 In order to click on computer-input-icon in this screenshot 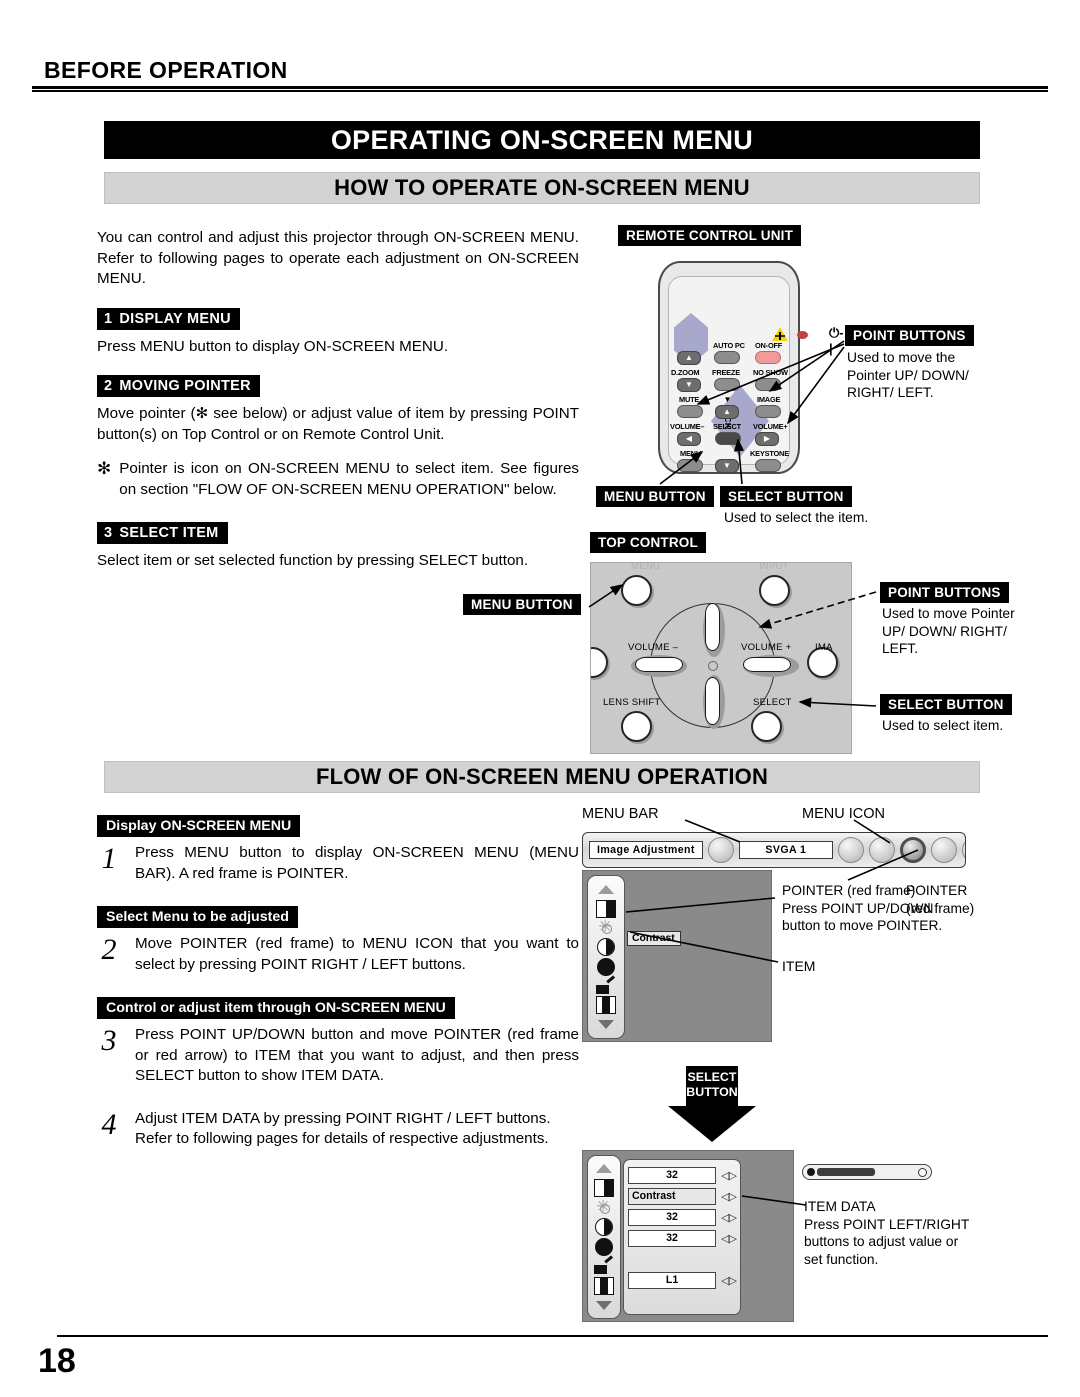, I will do `click(720, 850)`.